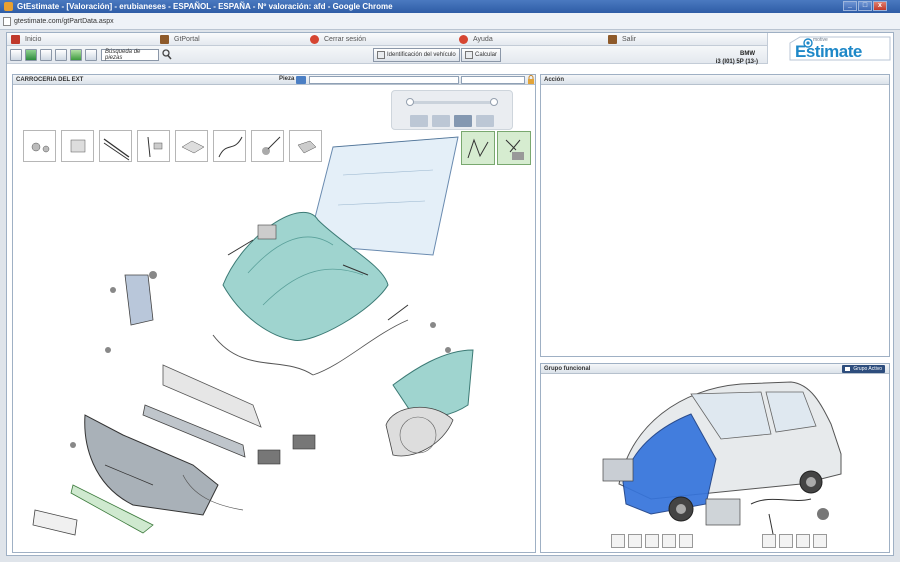 Image resolution: width=900 pixels, height=562 pixels. I want to click on menu-item-ayuda: Ayuda, so click(476, 39).